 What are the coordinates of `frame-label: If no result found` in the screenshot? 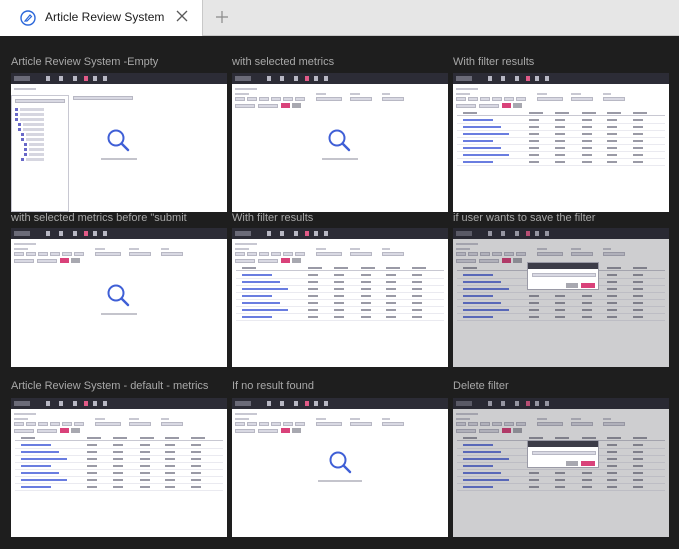 It's located at (339, 386).